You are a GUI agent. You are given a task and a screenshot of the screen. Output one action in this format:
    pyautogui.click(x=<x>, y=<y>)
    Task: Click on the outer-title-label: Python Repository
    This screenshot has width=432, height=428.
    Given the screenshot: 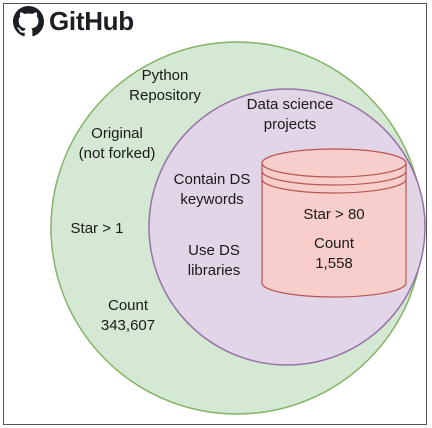 What is the action you would take?
    pyautogui.click(x=165, y=85)
    